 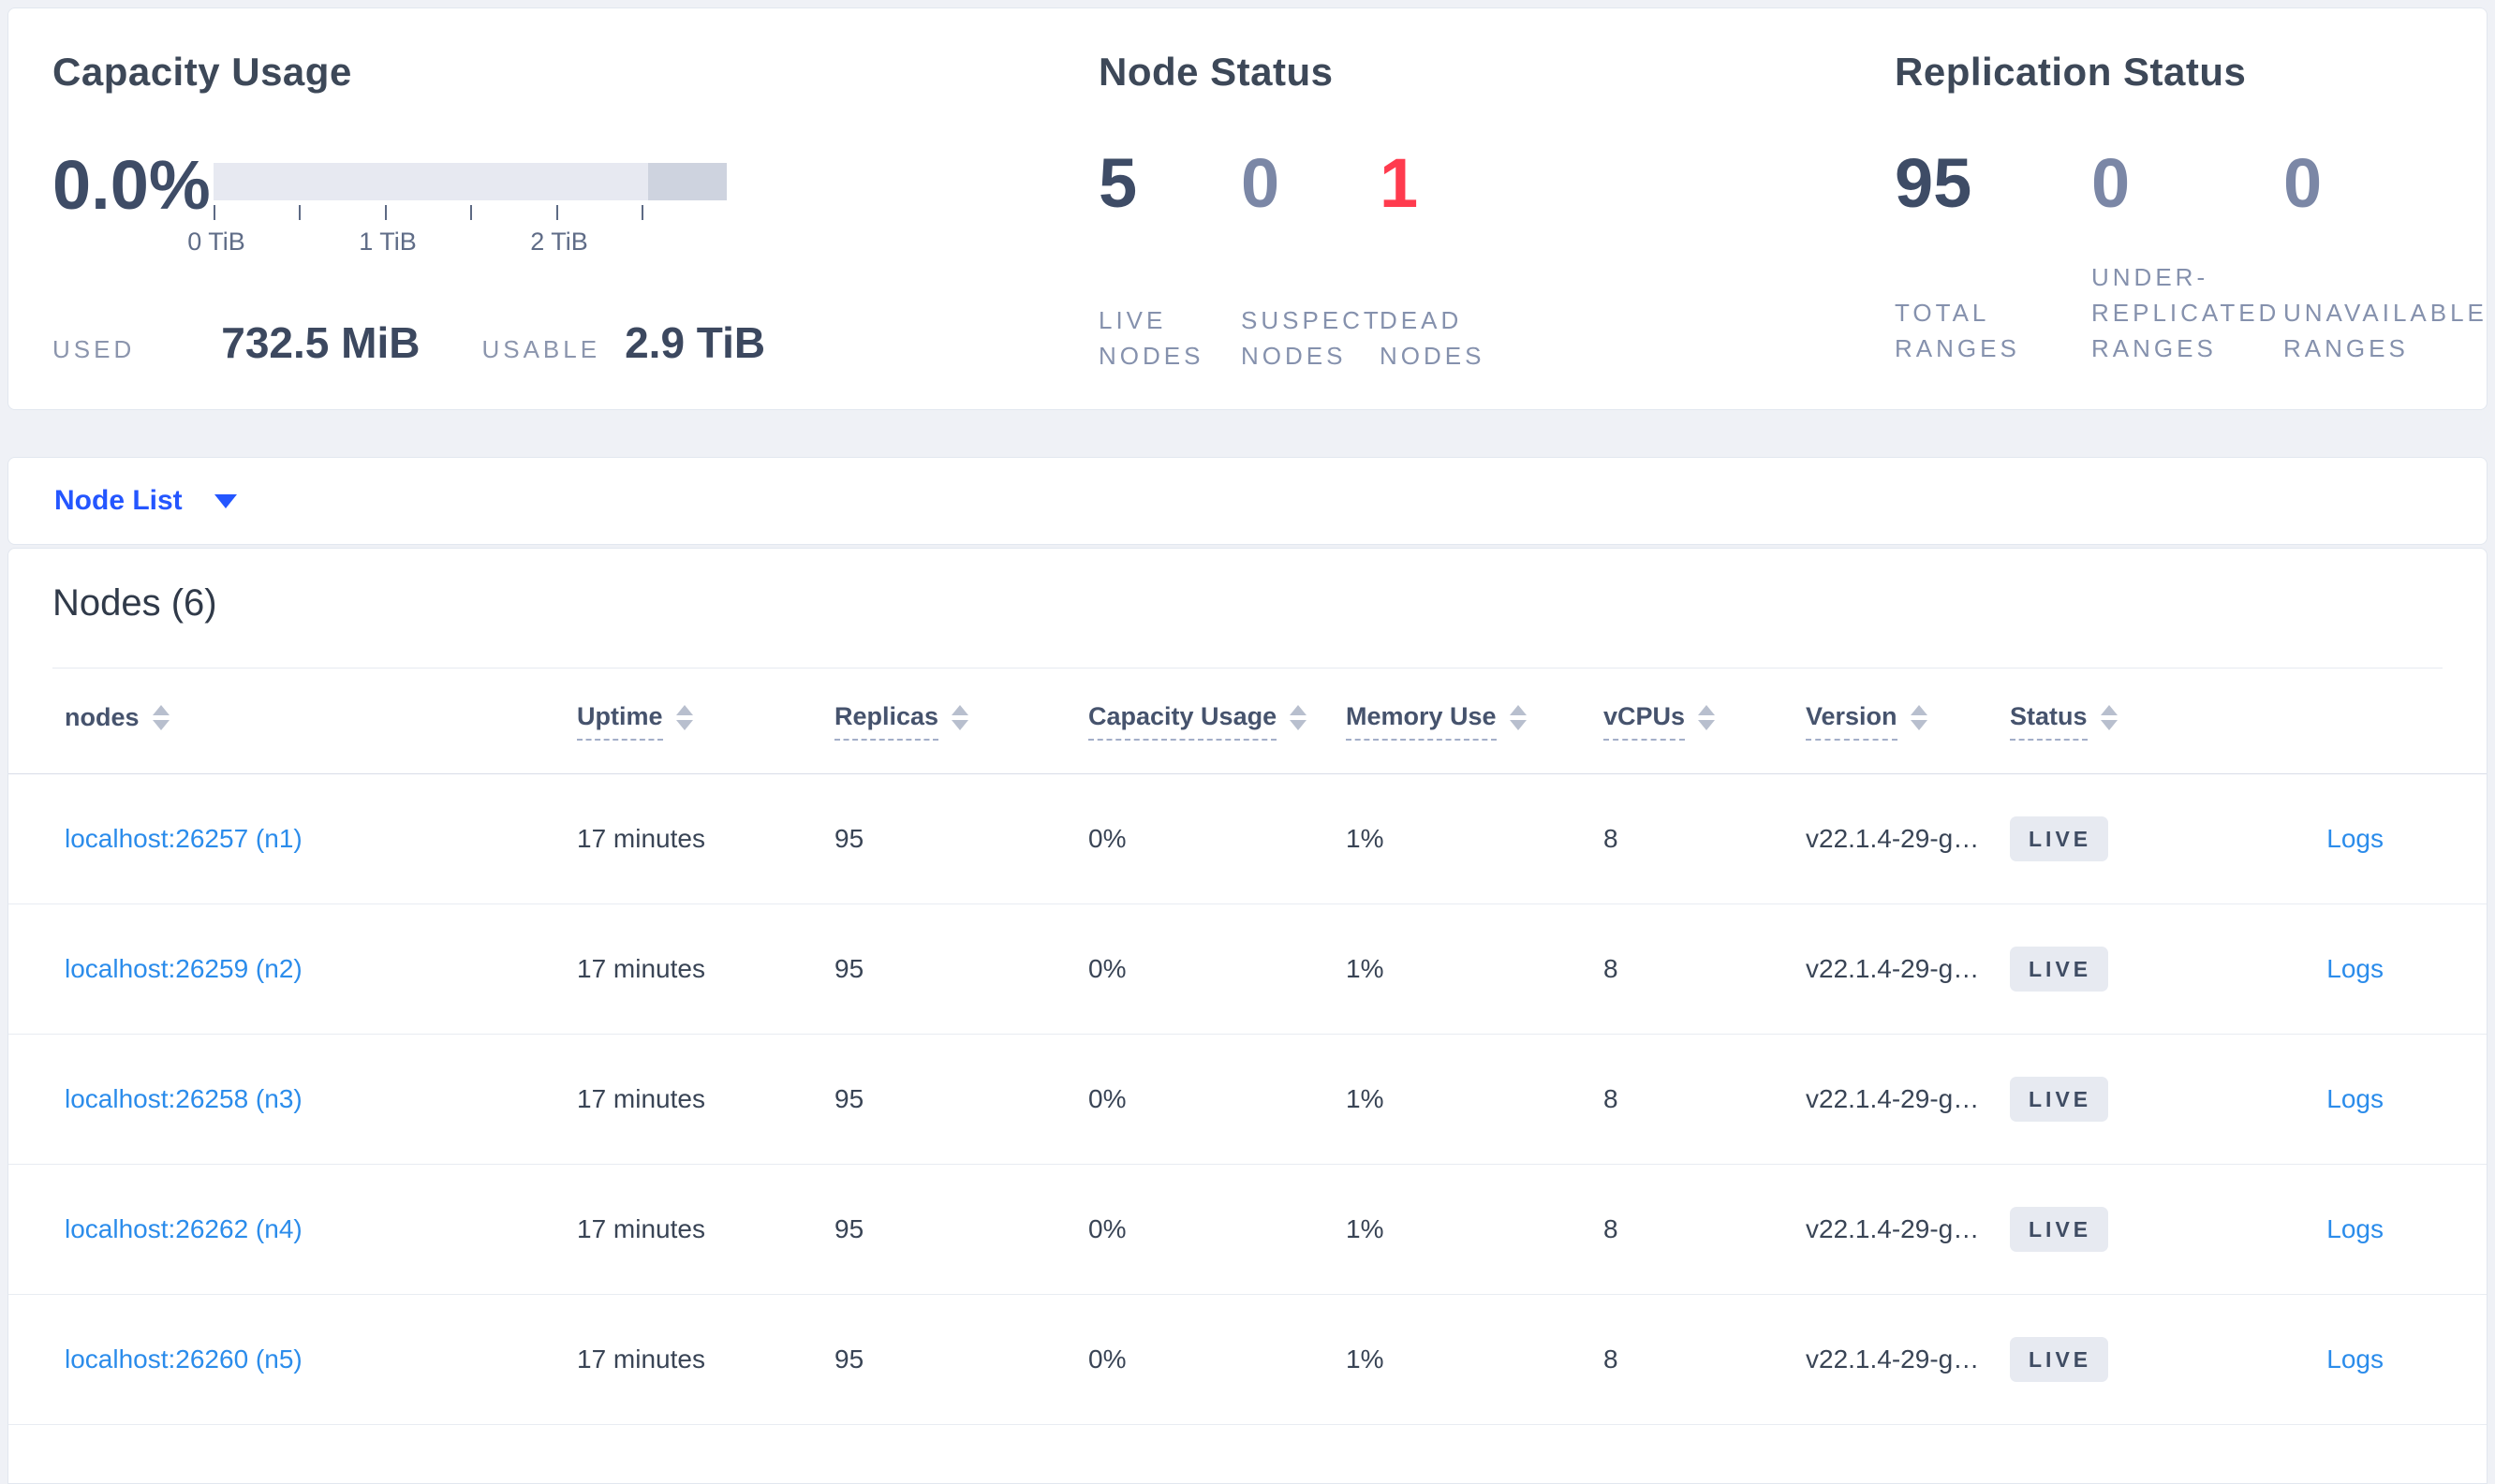 I want to click on replication-status-numbers: 95 0 0, so click(x=2195, y=183).